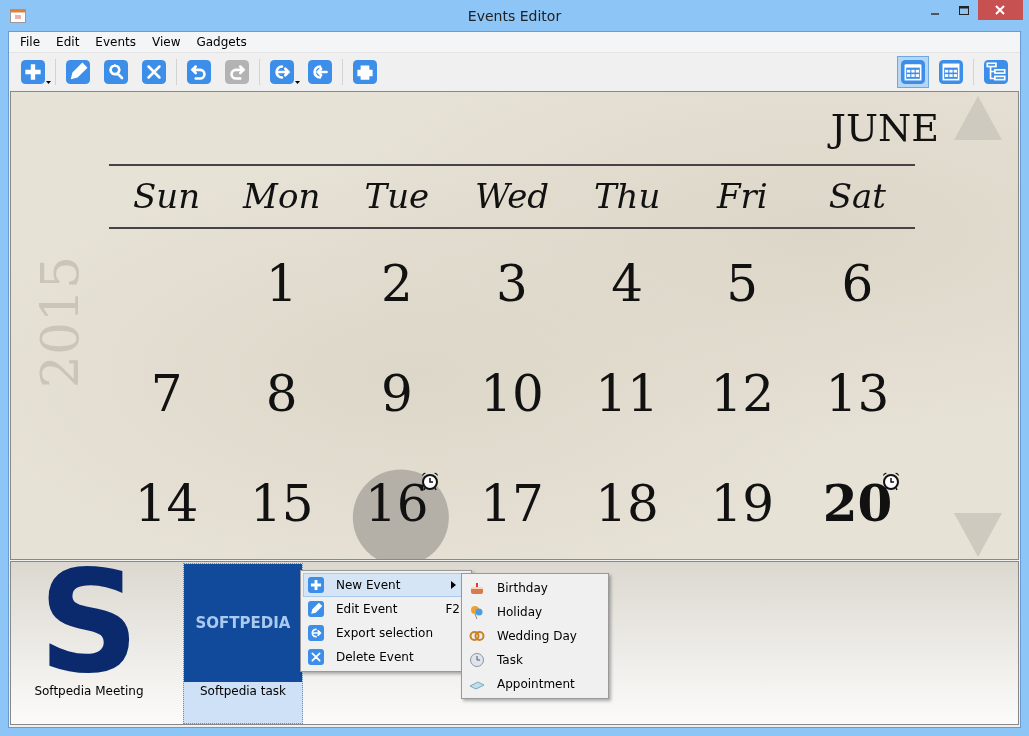 This screenshot has height=736, width=1029. What do you see at coordinates (1000, 10) in the screenshot?
I see `close-button` at bounding box center [1000, 10].